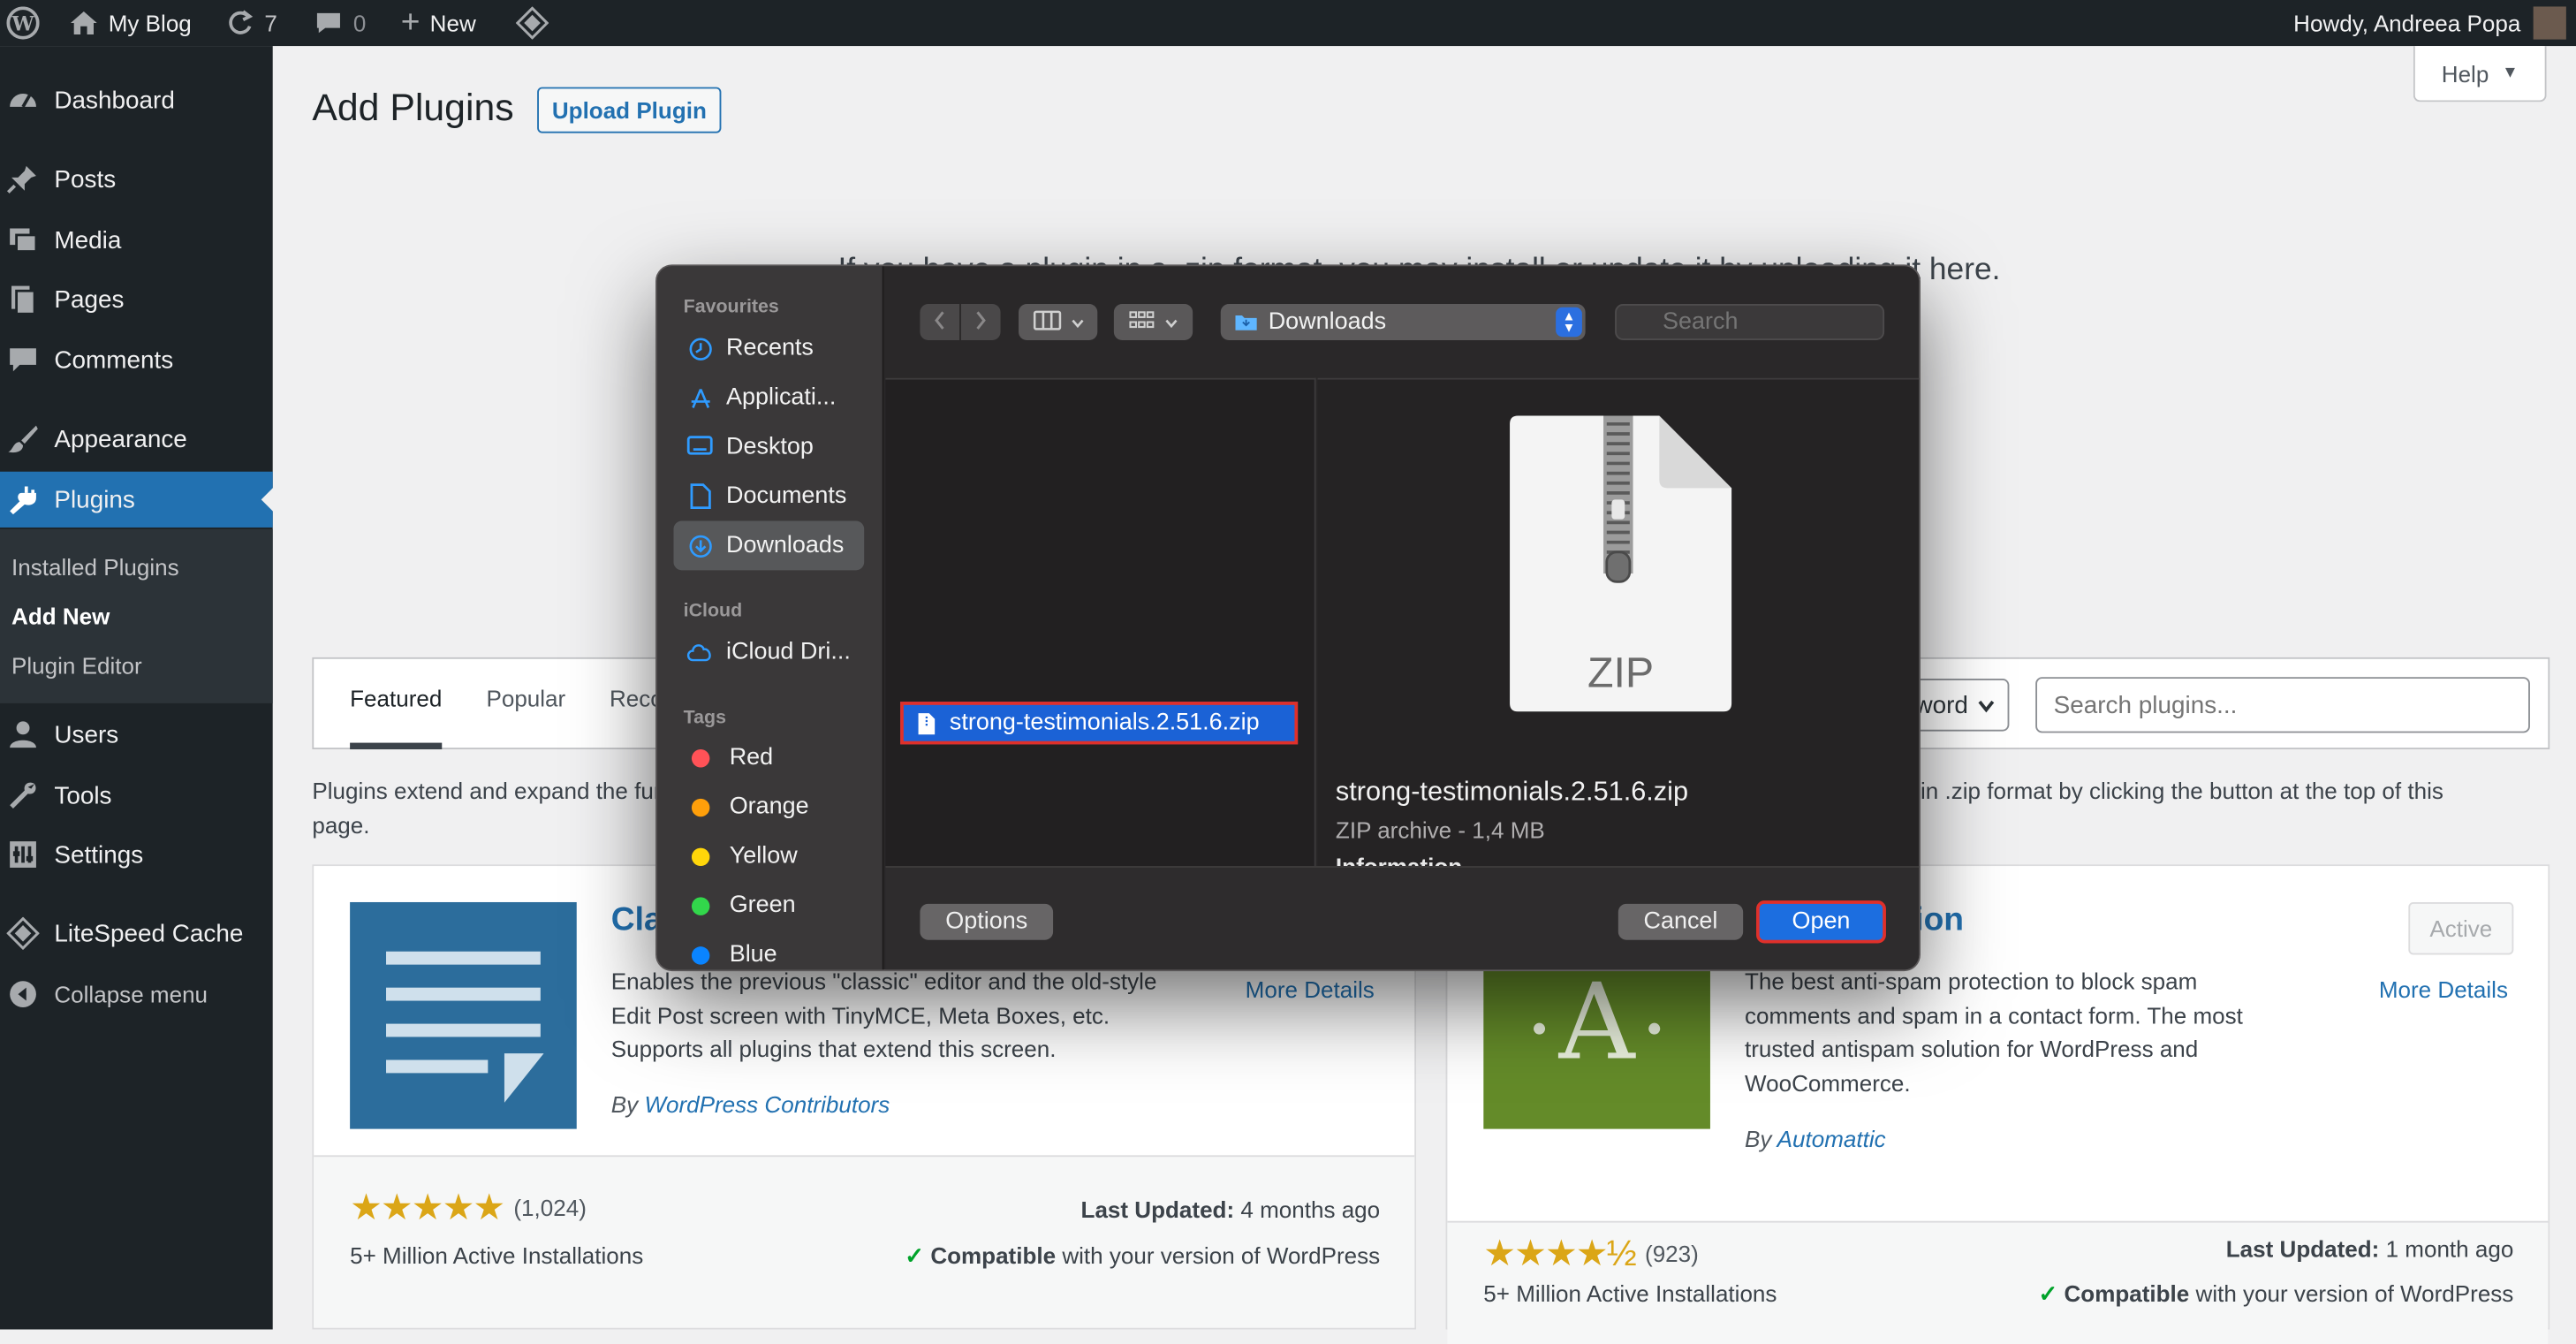 The height and width of the screenshot is (1344, 2576). What do you see at coordinates (1598, 1023) in the screenshot?
I see `svg-text: A` at bounding box center [1598, 1023].